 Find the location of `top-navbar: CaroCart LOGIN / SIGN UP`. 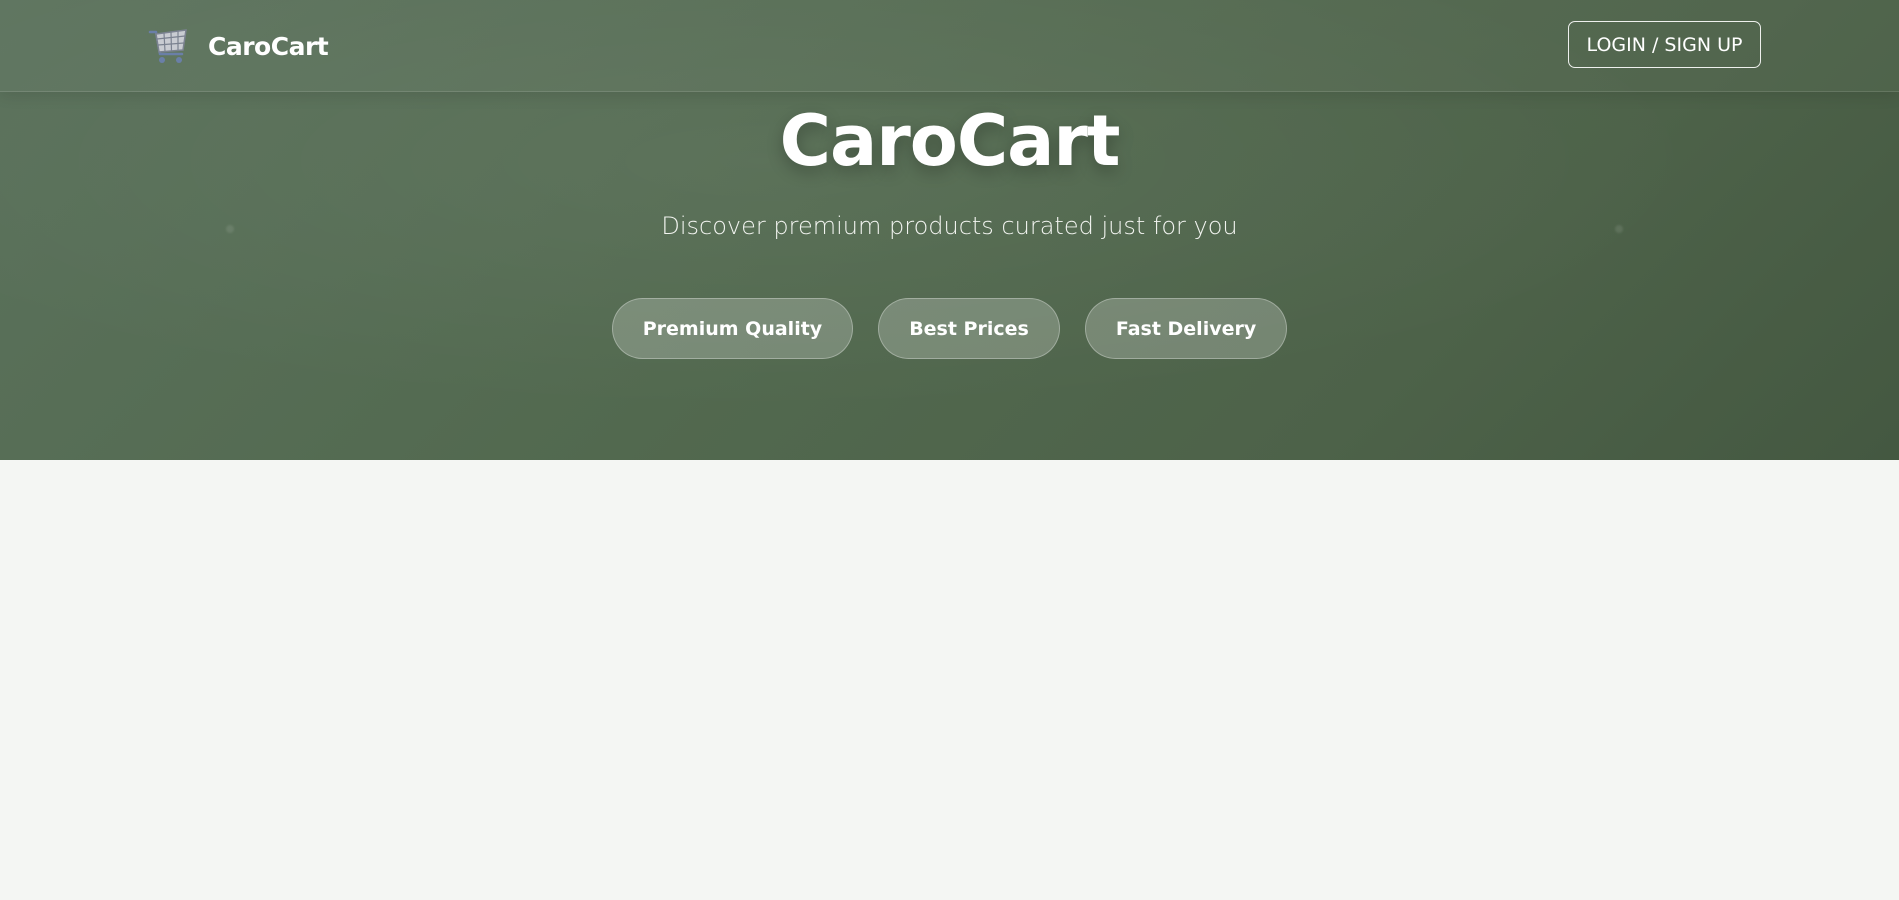

top-navbar: CaroCart LOGIN / SIGN UP is located at coordinates (949, 46).